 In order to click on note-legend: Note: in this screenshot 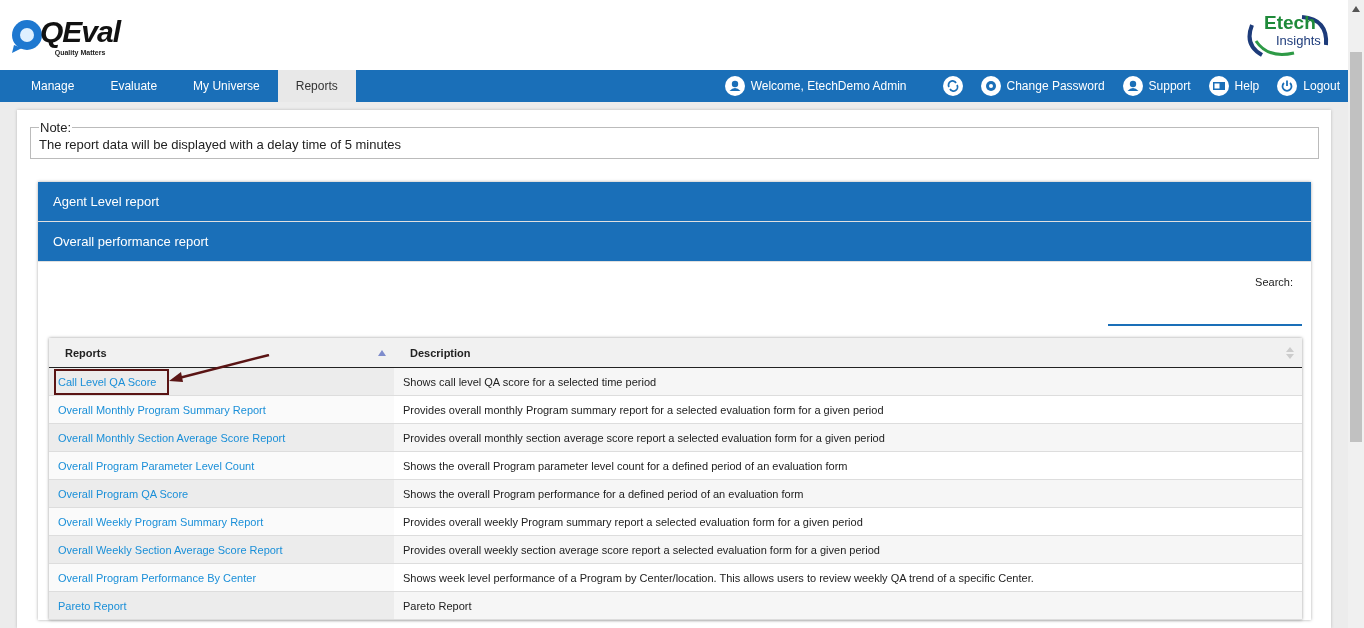, I will do `click(56, 127)`.